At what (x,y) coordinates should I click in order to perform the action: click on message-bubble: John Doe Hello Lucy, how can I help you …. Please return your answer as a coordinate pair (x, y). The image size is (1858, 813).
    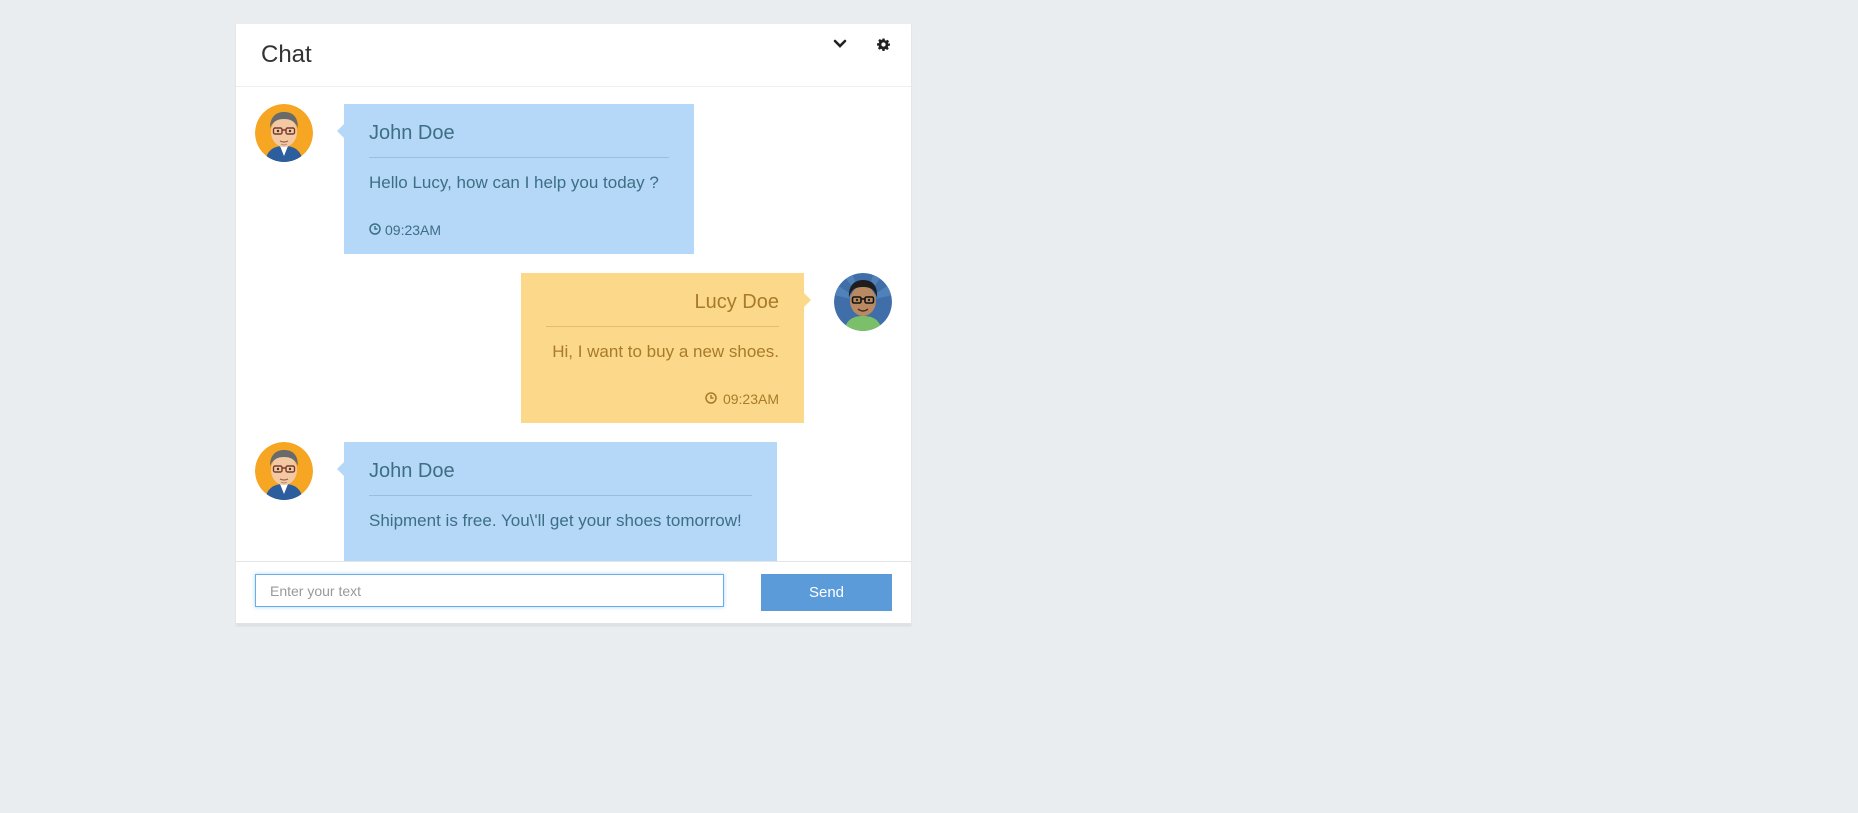
    Looking at the image, I should click on (515, 179).